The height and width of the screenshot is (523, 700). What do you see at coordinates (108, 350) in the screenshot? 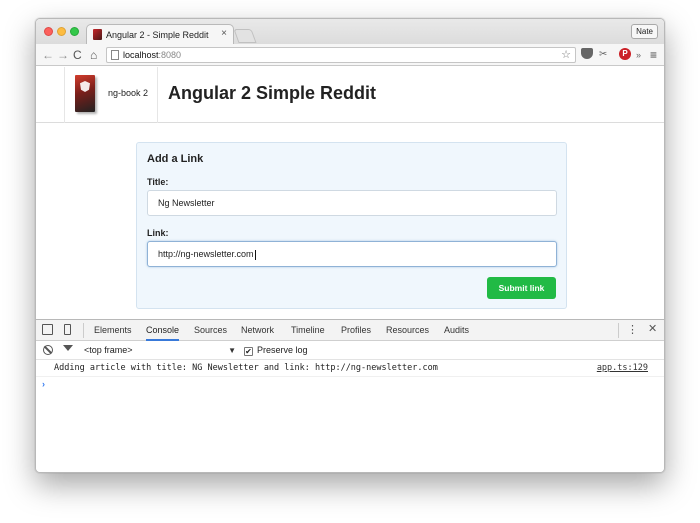
I see `frame-select-value: <top frame>` at bounding box center [108, 350].